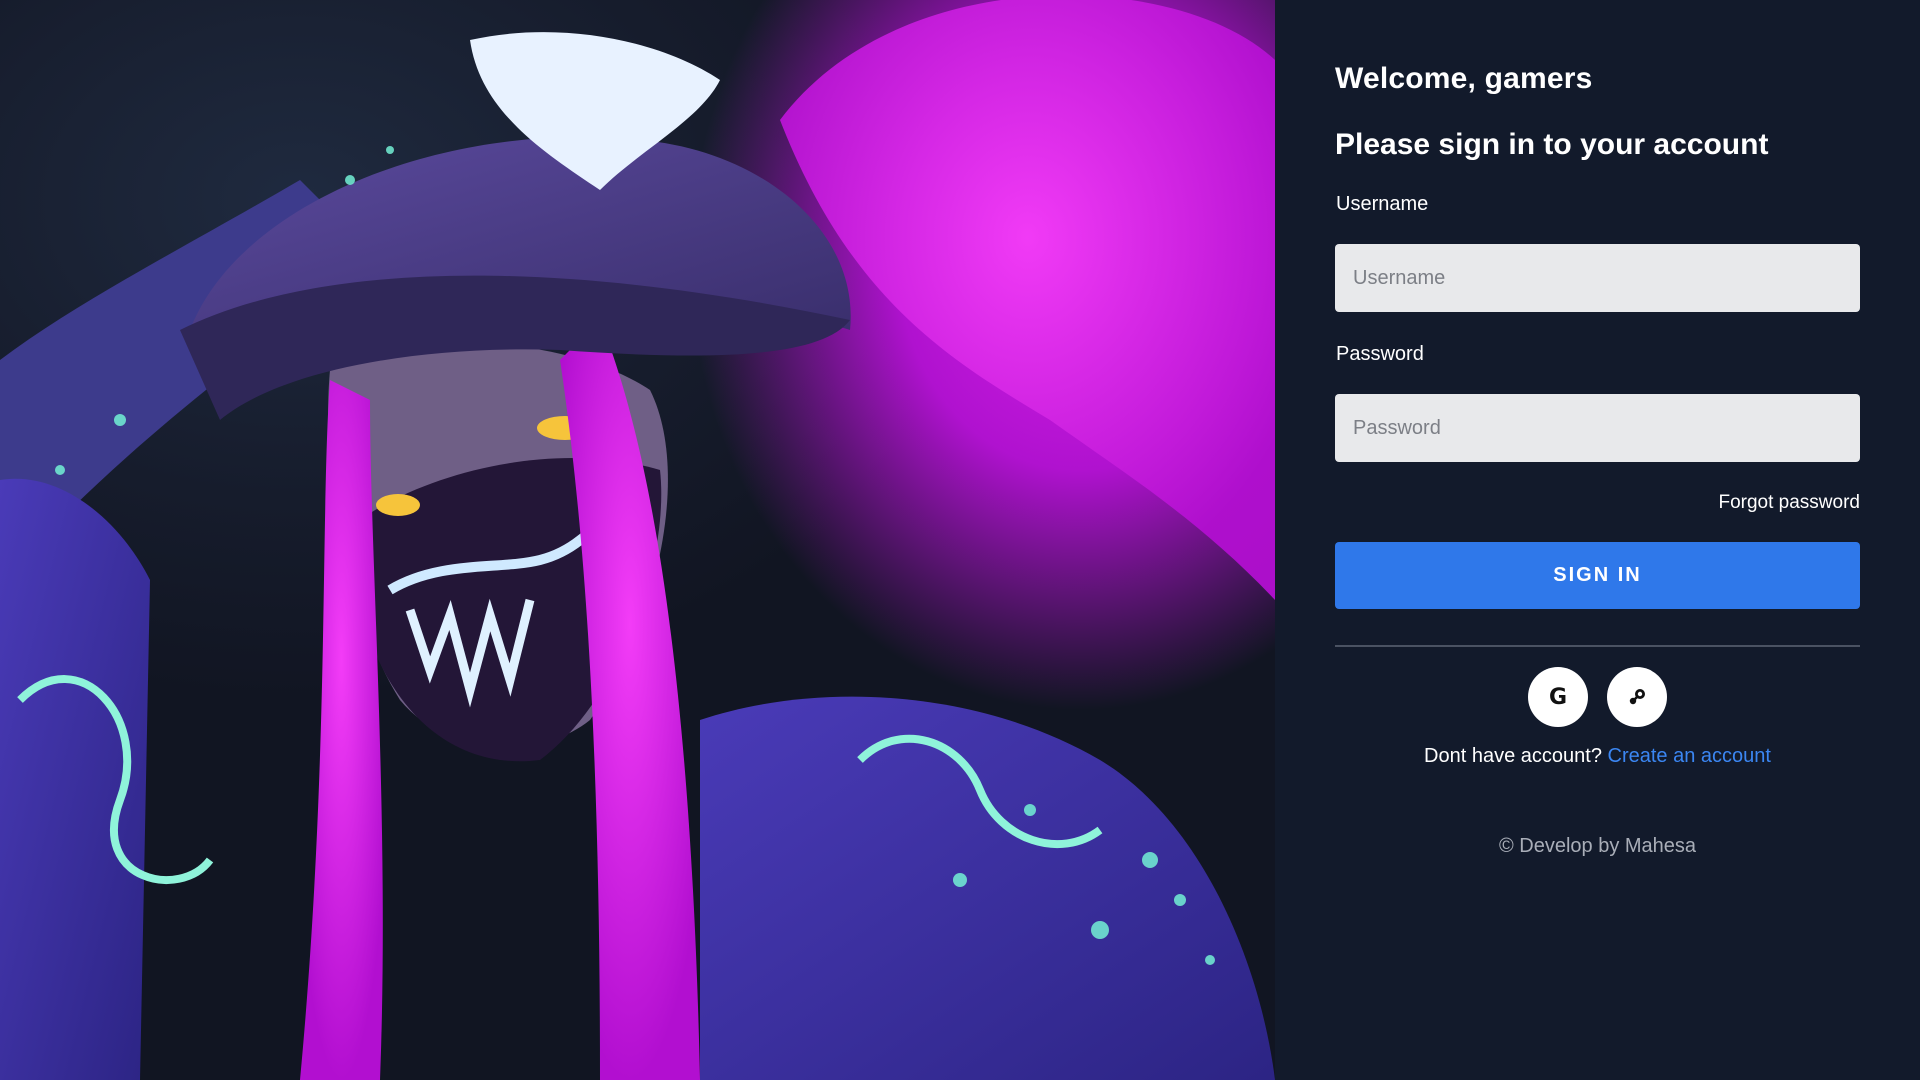 Image resolution: width=1920 pixels, height=1080 pixels. I want to click on signup-prompt: Dont have account? Create an account, so click(1597, 756).